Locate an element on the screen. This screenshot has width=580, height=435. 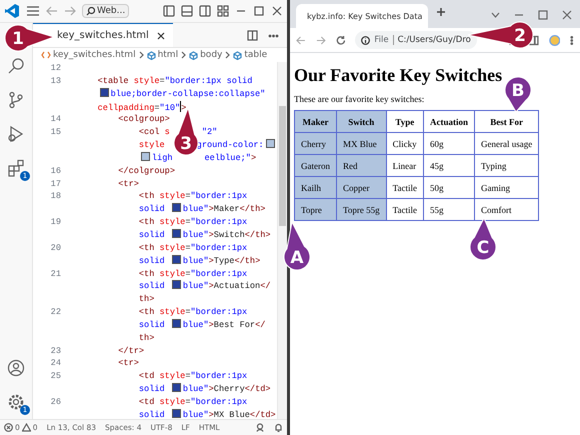
table-header: Best For is located at coordinates (506, 121).